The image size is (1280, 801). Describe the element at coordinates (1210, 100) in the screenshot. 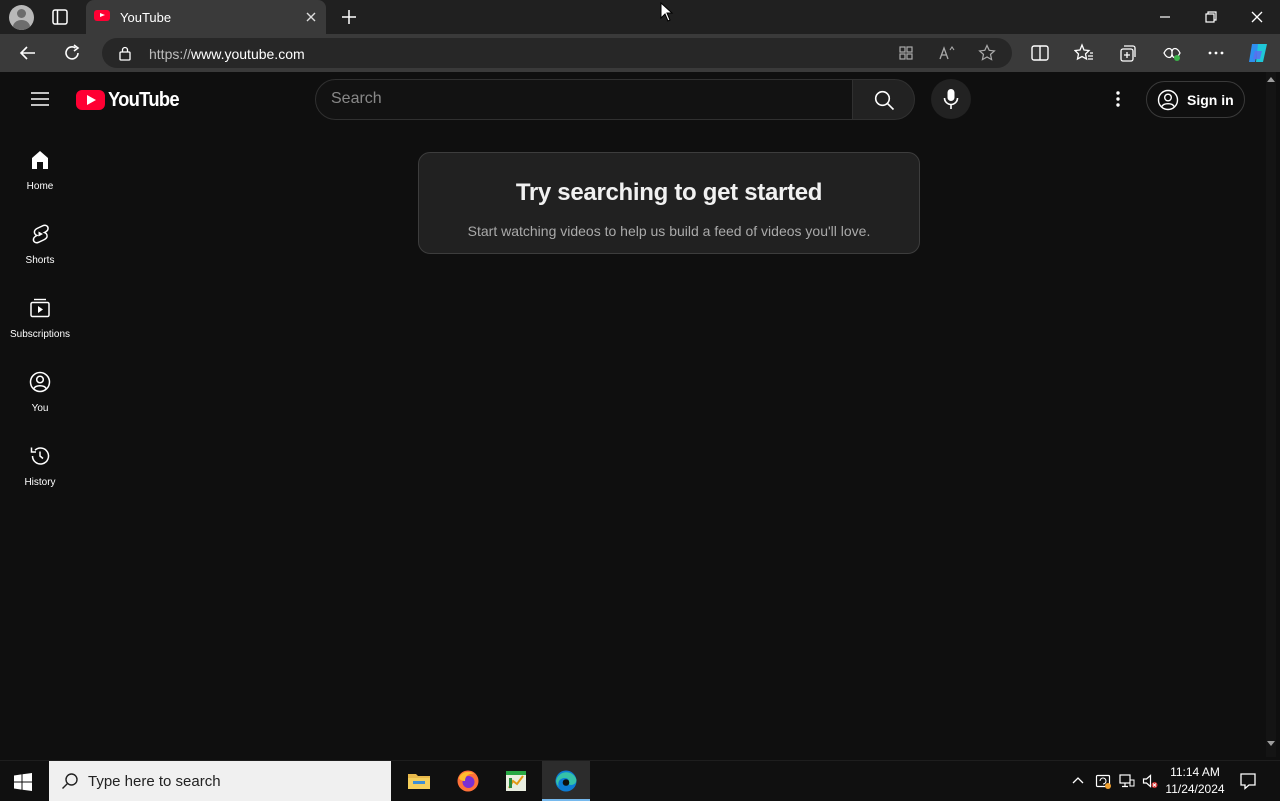

I see `sign-in-label: Sign in` at that location.